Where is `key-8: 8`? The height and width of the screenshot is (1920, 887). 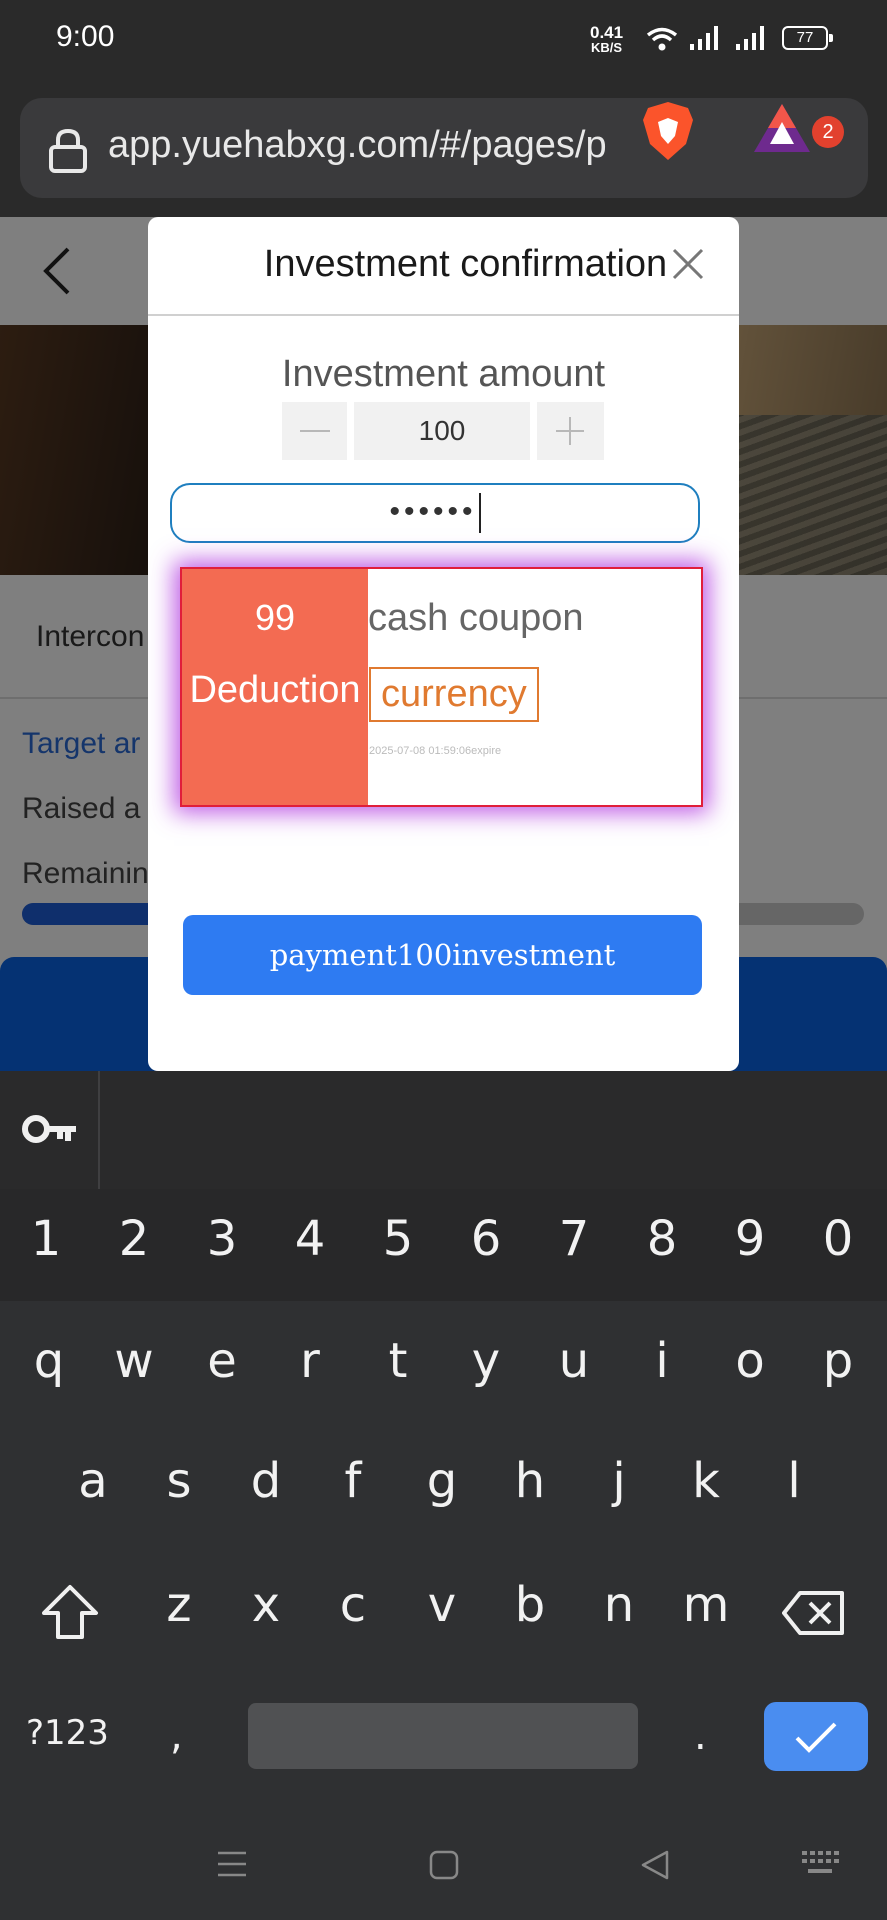
key-8: 8 is located at coordinates (662, 1239).